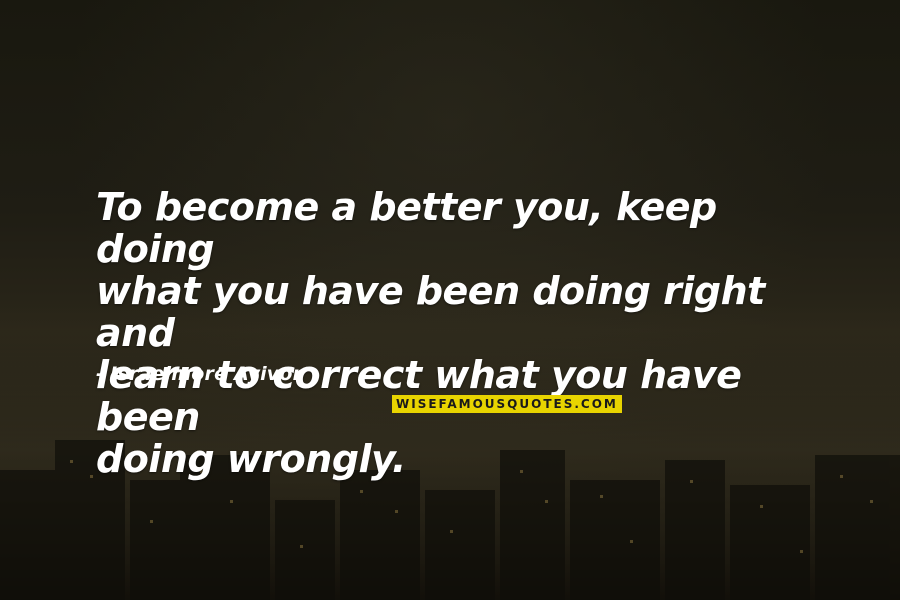 This screenshot has width=900, height=600. Describe the element at coordinates (100, 374) in the screenshot. I see `author-dash: -` at that location.